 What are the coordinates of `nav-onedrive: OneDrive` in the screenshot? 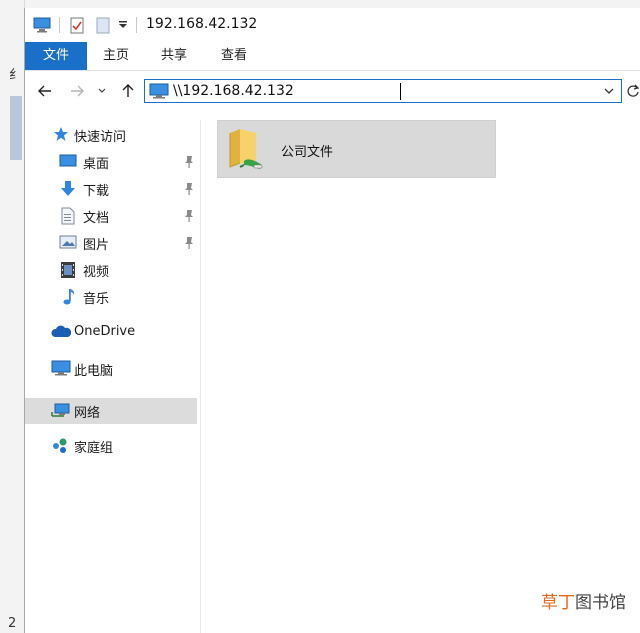 It's located at (111, 333).